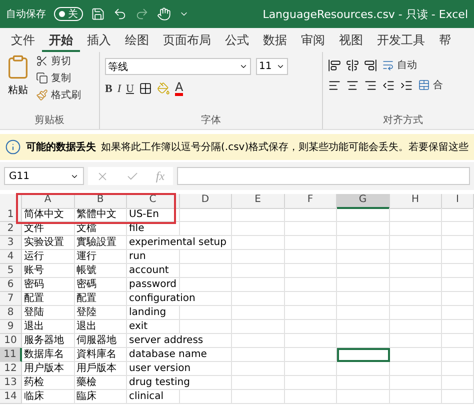 The width and height of the screenshot is (474, 414). Describe the element at coordinates (11, 243) in the screenshot. I see `row-header: 3` at that location.